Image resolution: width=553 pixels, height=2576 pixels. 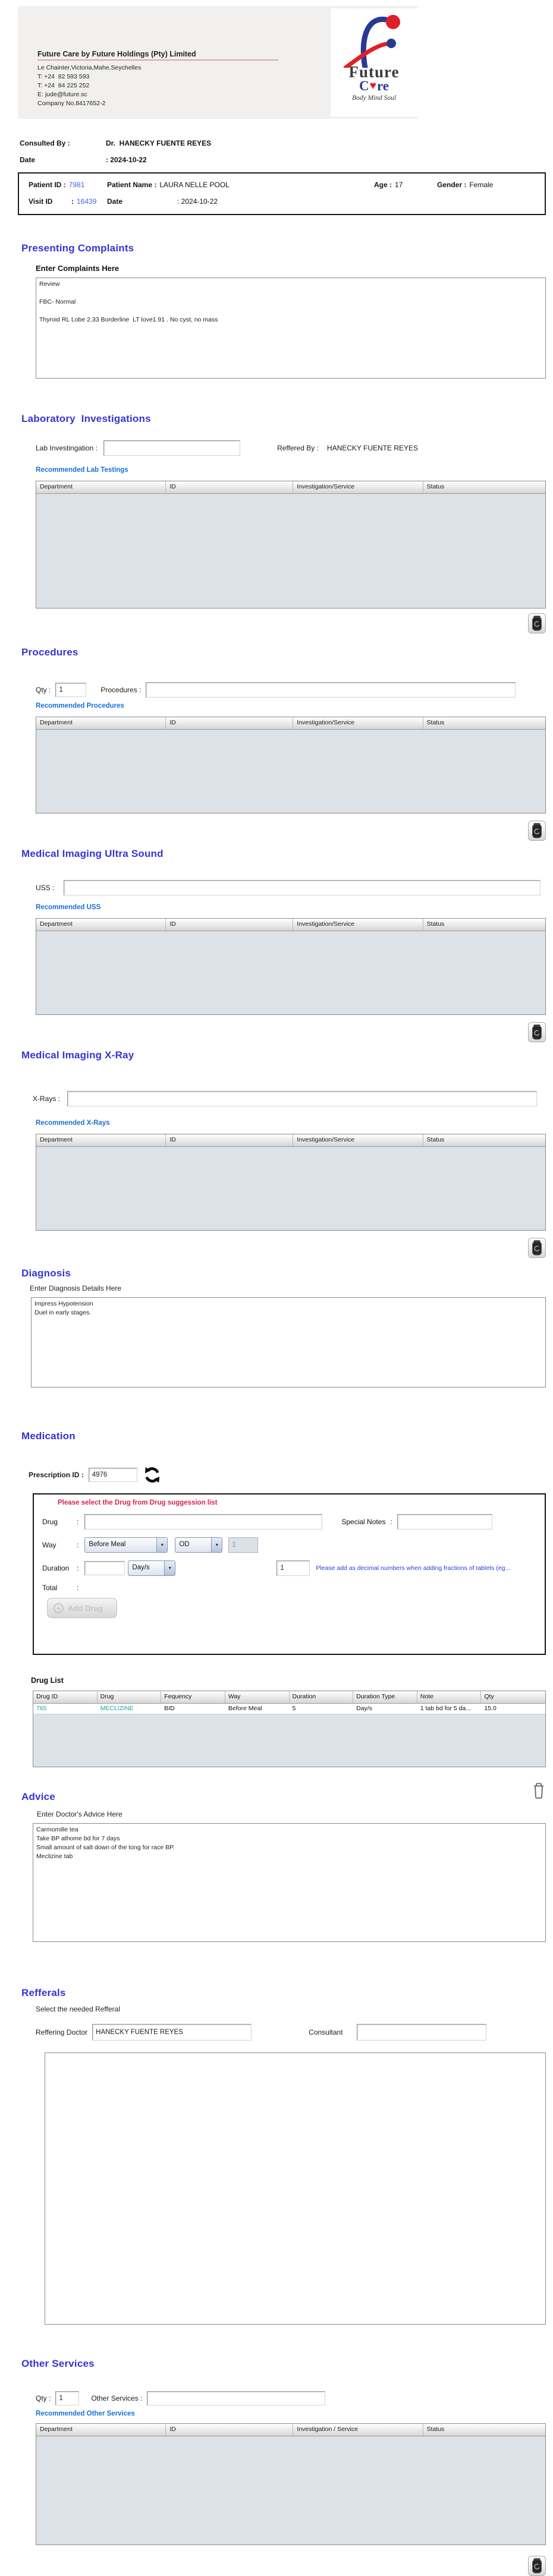 I want to click on duration-cell: 5, so click(x=294, y=1709).